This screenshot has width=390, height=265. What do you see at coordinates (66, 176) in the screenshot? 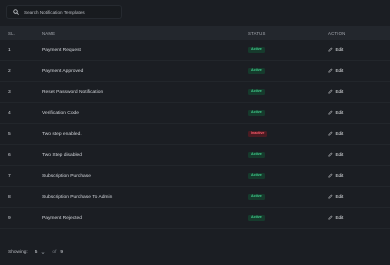
I see `row-name: Subscription Purchase` at bounding box center [66, 176].